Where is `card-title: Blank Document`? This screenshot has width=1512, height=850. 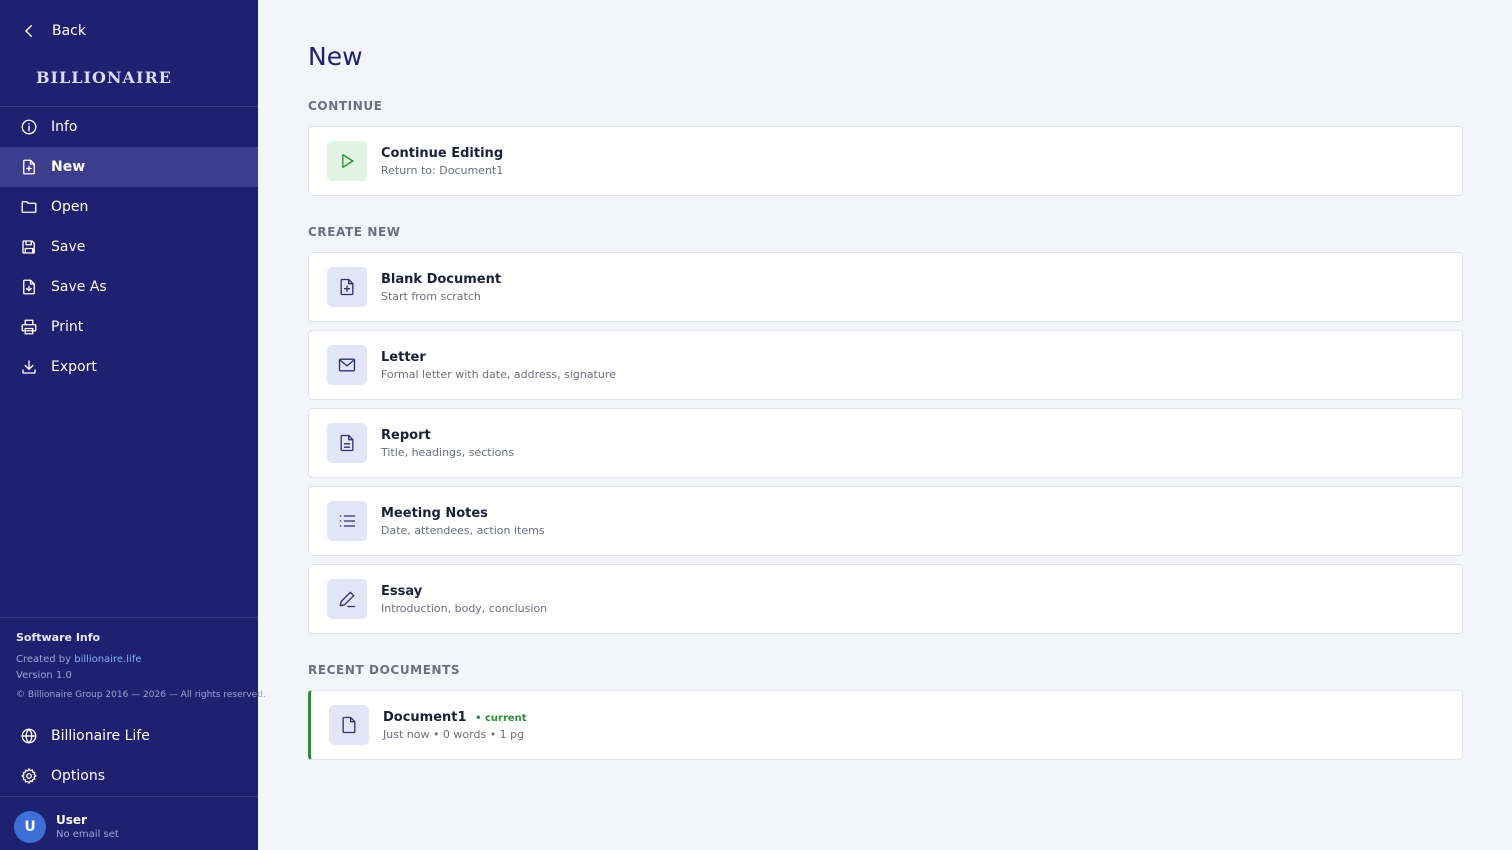
card-title: Blank Document is located at coordinates (441, 279).